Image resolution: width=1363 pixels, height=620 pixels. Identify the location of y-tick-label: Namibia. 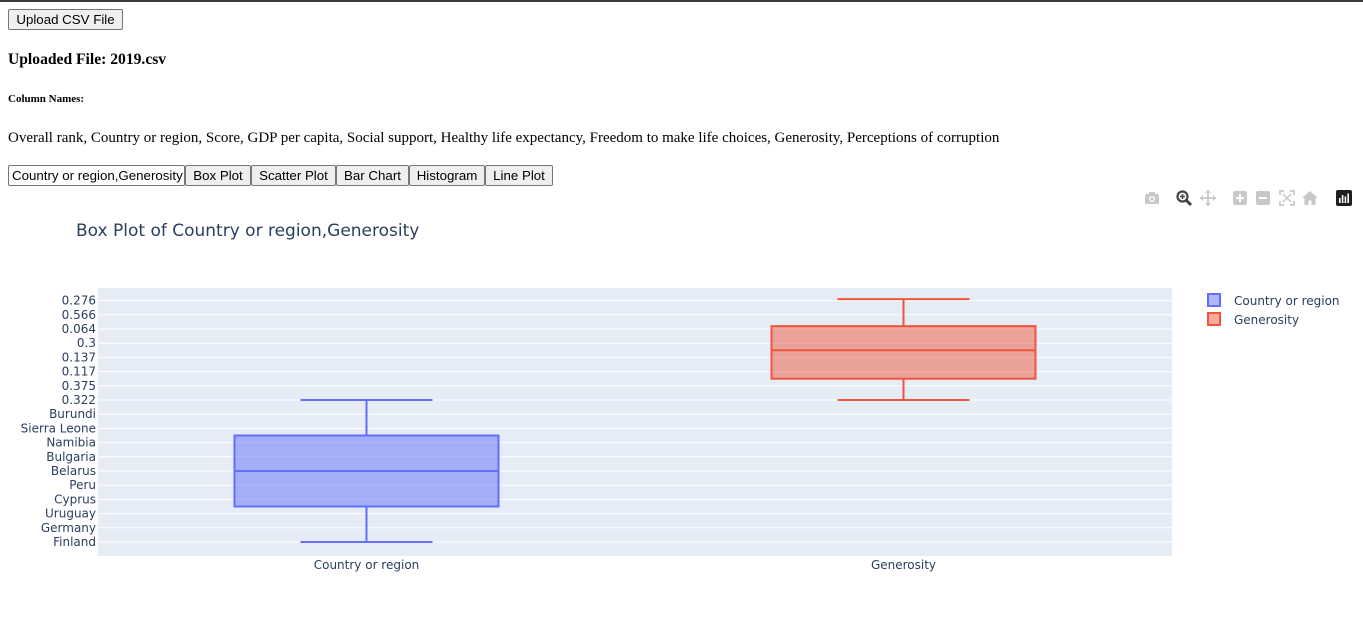
(71, 443).